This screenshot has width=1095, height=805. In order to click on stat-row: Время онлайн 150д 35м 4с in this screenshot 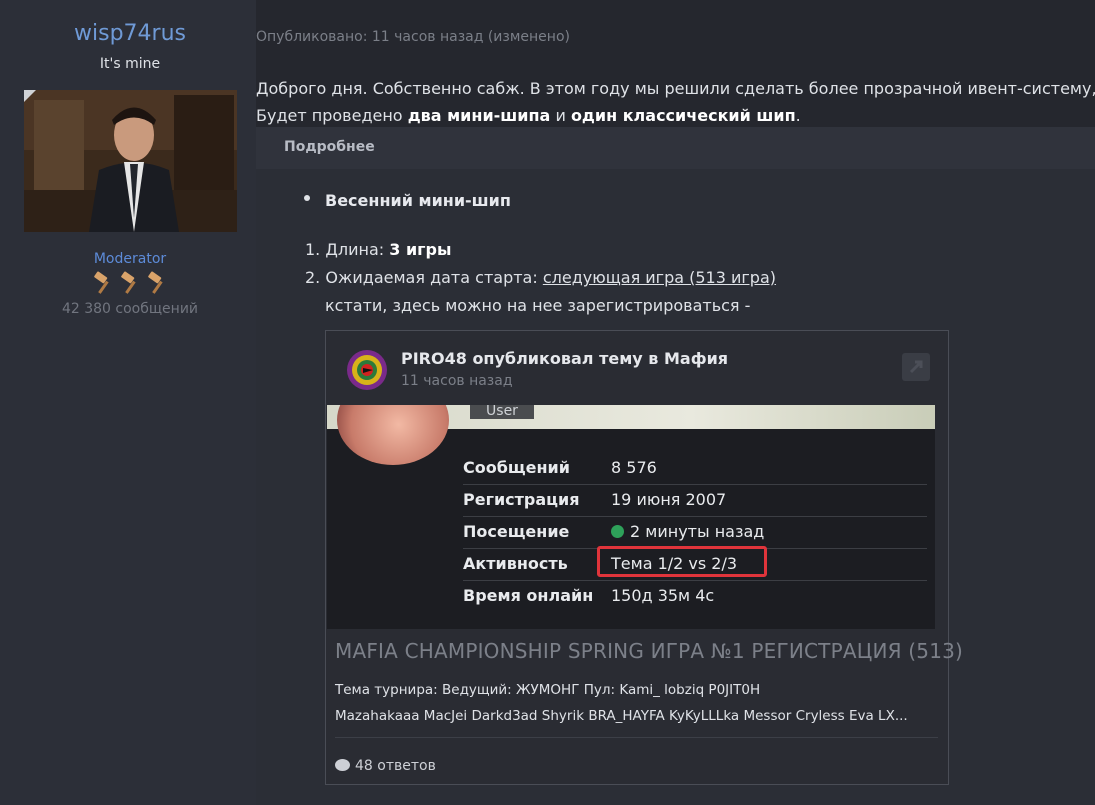, I will do `click(589, 595)`.